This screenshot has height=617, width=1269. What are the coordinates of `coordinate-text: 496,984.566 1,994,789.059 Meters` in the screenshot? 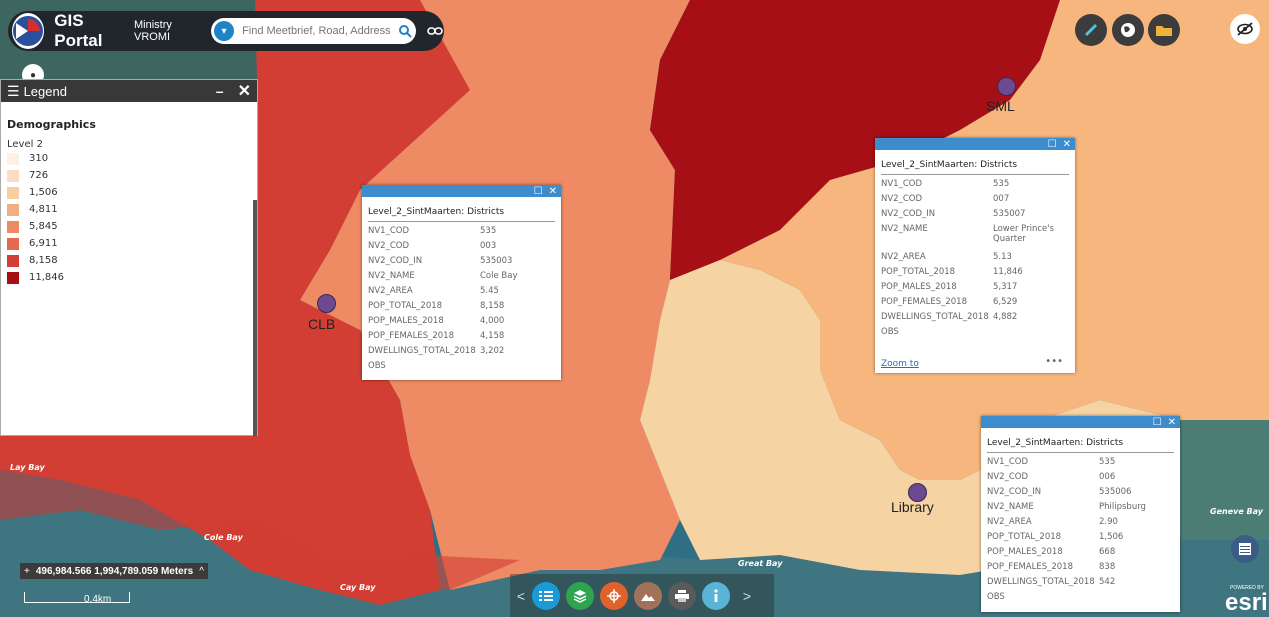 It's located at (114, 571).